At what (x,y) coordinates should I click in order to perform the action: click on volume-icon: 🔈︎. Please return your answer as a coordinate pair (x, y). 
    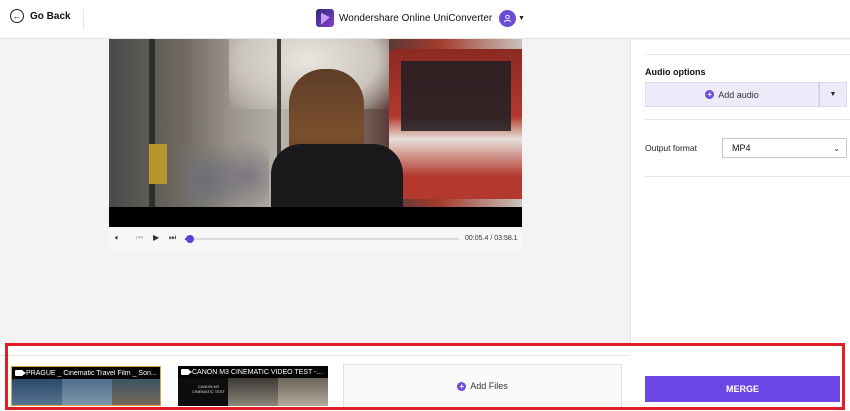
    Looking at the image, I should click on (117, 238).